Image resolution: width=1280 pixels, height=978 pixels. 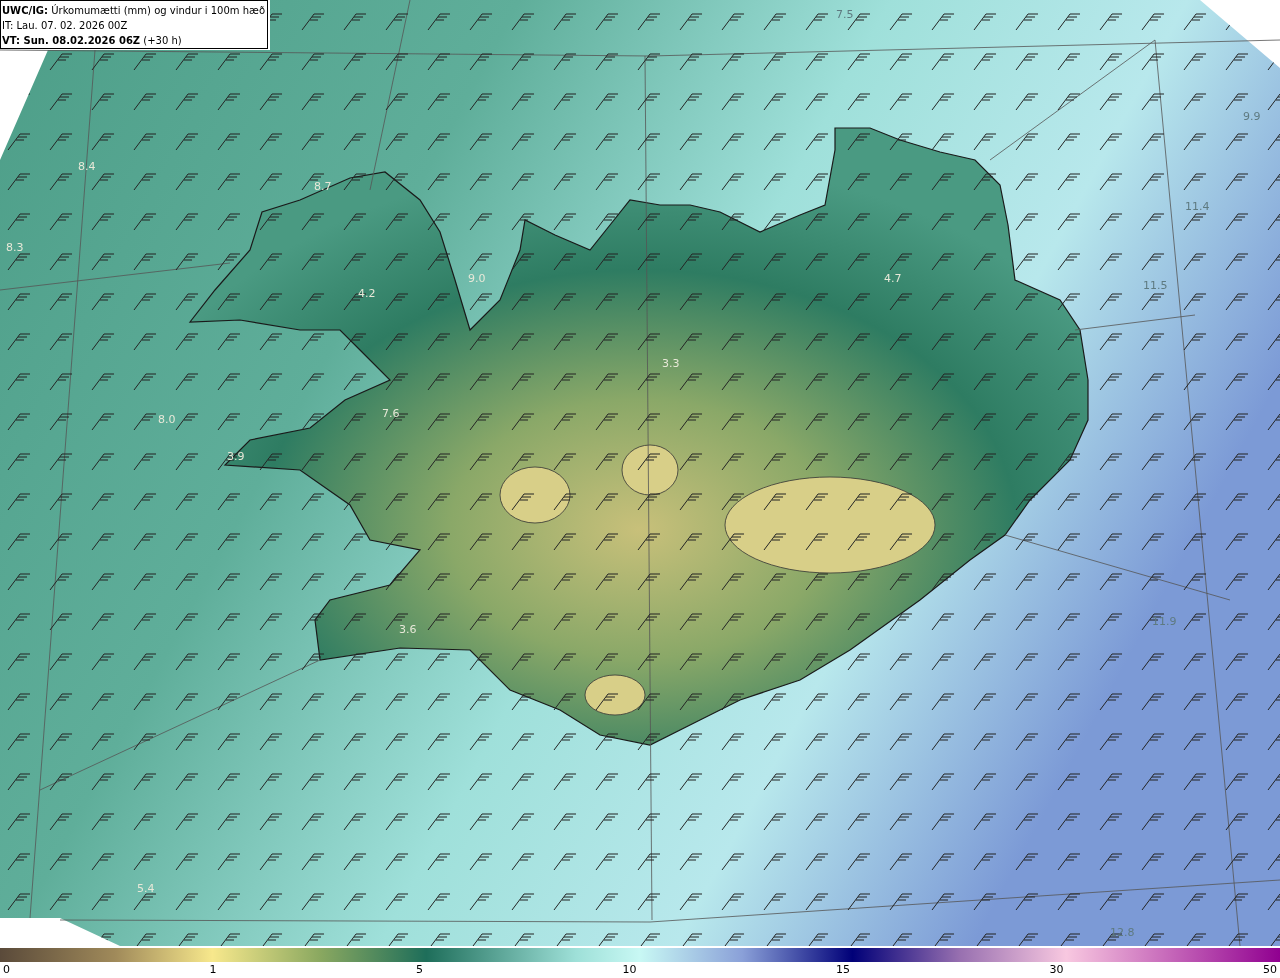 What do you see at coordinates (323, 186) in the screenshot?
I see `value-label: 8.7` at bounding box center [323, 186].